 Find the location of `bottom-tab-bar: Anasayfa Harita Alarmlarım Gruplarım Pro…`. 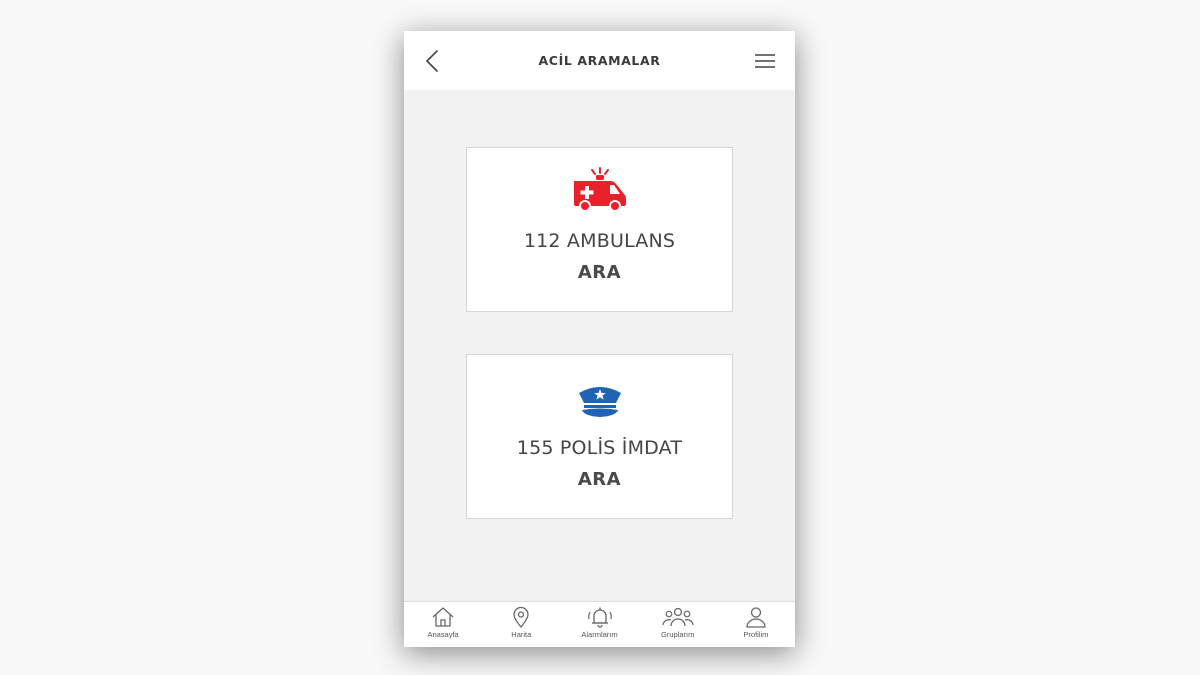

bottom-tab-bar: Anasayfa Harita Alarmlarım Gruplarım Pro… is located at coordinates (599, 624).